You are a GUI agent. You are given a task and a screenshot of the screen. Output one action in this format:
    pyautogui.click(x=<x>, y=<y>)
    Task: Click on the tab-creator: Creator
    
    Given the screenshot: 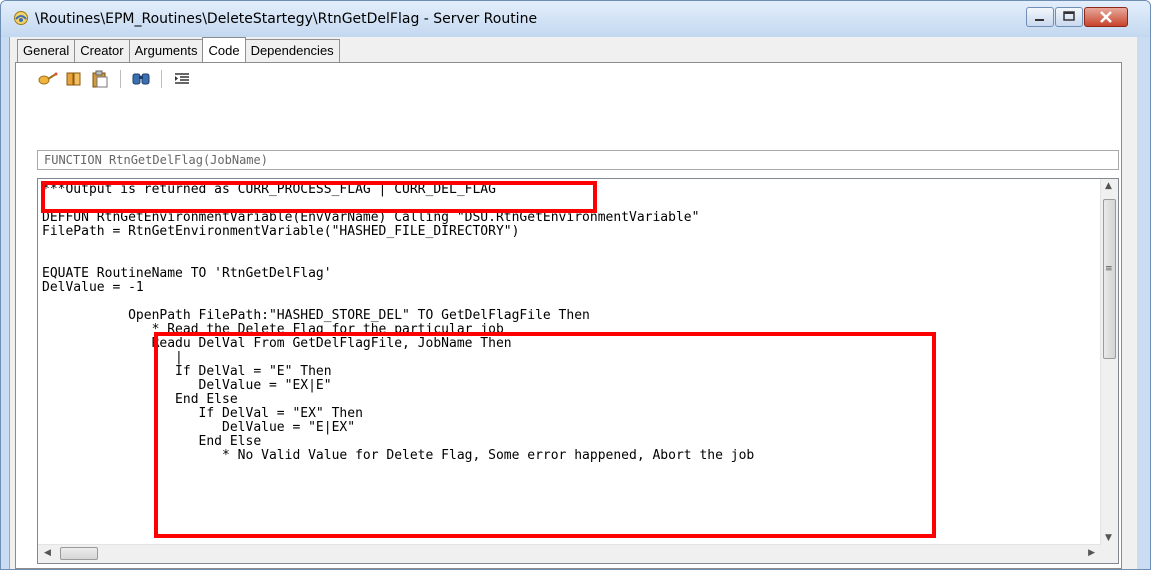 What is the action you would take?
    pyautogui.click(x=102, y=50)
    